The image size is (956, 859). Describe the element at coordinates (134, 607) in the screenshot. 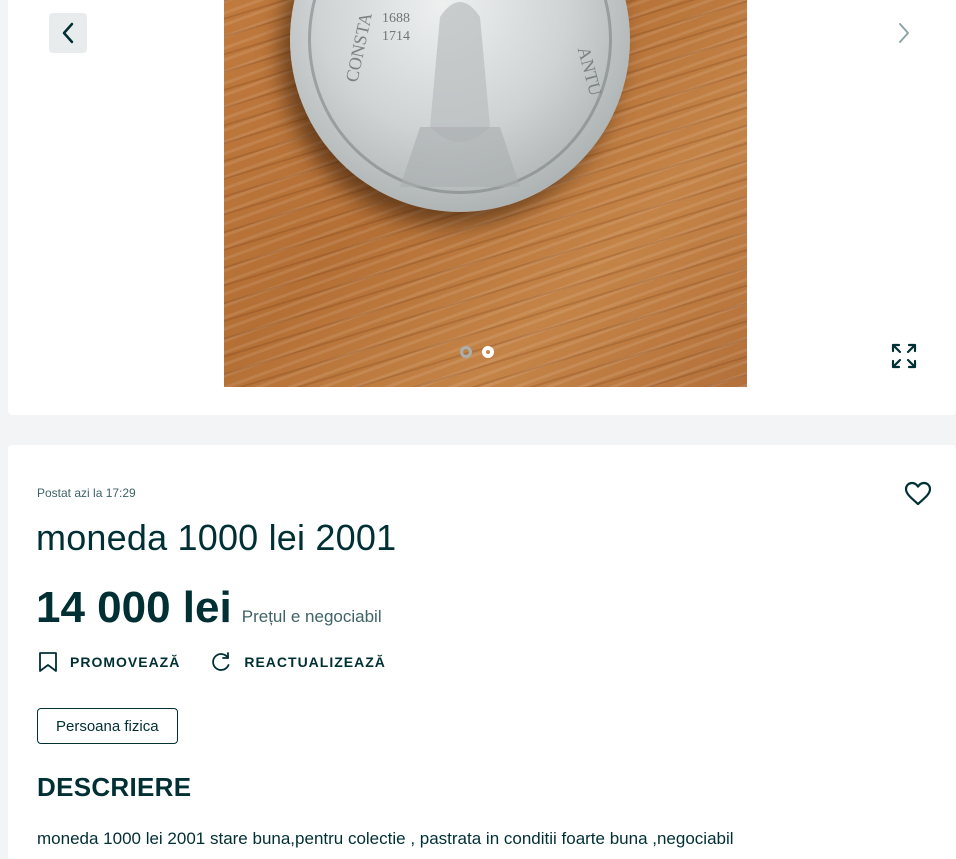

I see `listing-price: 14 000 lei` at that location.